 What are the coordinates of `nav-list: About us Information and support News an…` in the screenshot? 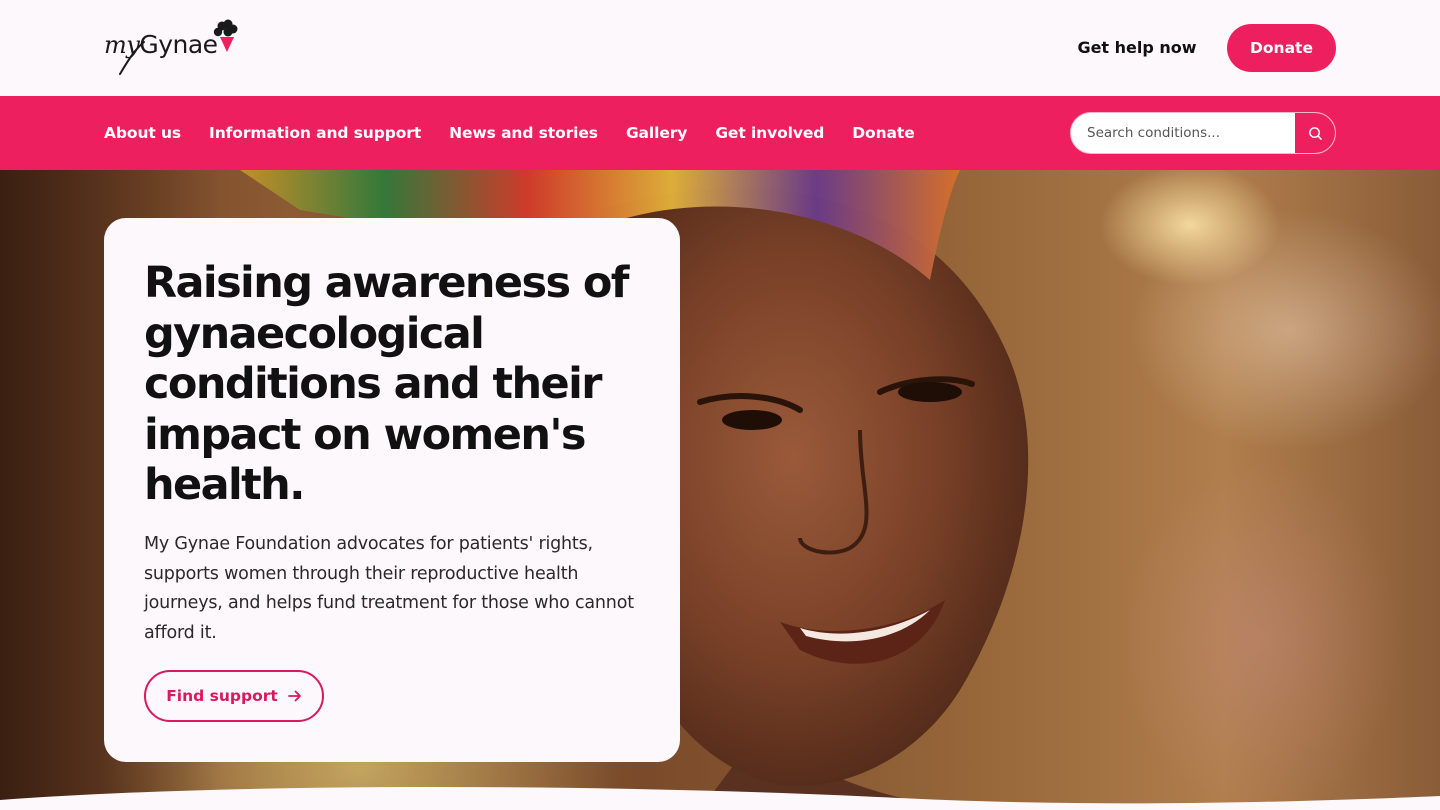 It's located at (509, 133).